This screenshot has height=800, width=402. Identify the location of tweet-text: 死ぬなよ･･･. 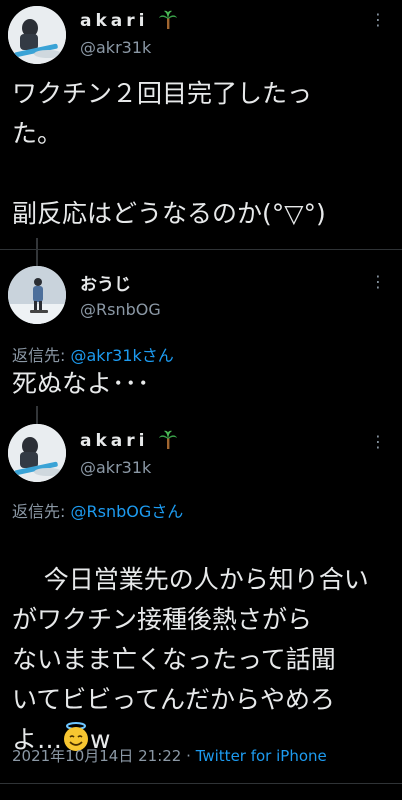
(81, 383).